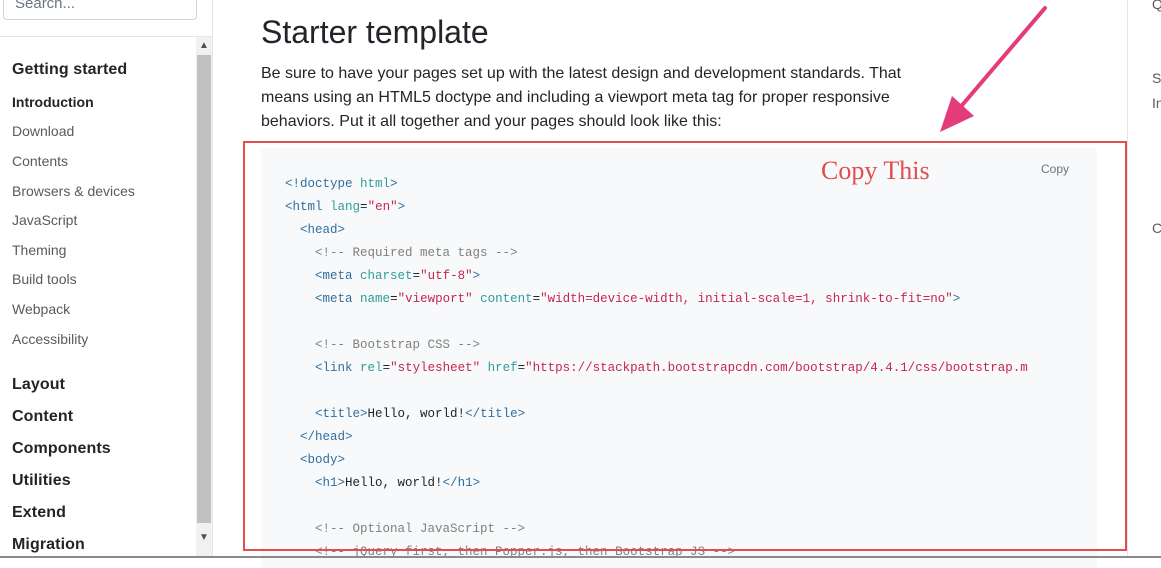  I want to click on sidebar-item-accessibility: Accessibility, so click(50, 339).